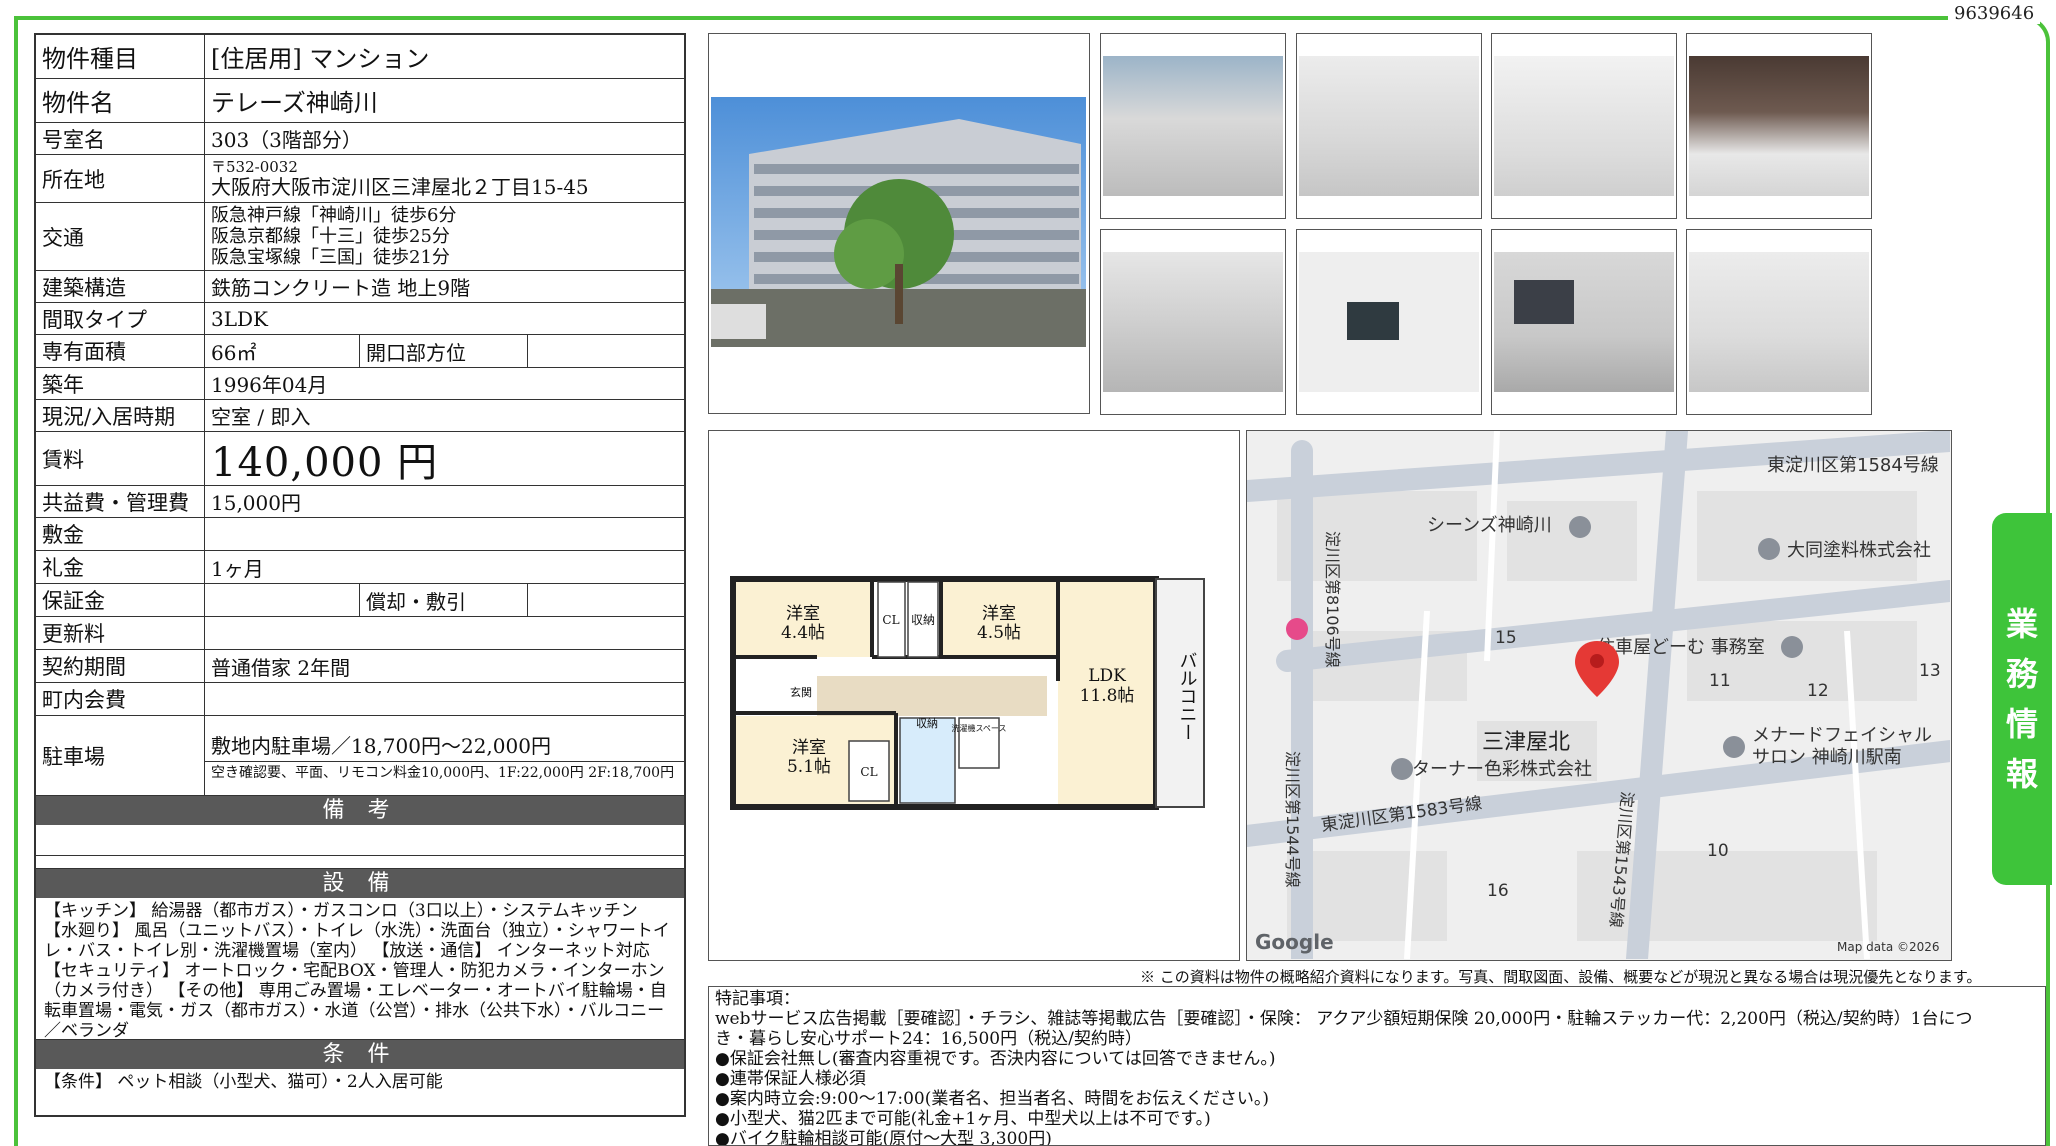 The image size is (2056, 1146). What do you see at coordinates (360, 502) in the screenshot?
I see `row-fee: 共益費・管理費 15,000円` at bounding box center [360, 502].